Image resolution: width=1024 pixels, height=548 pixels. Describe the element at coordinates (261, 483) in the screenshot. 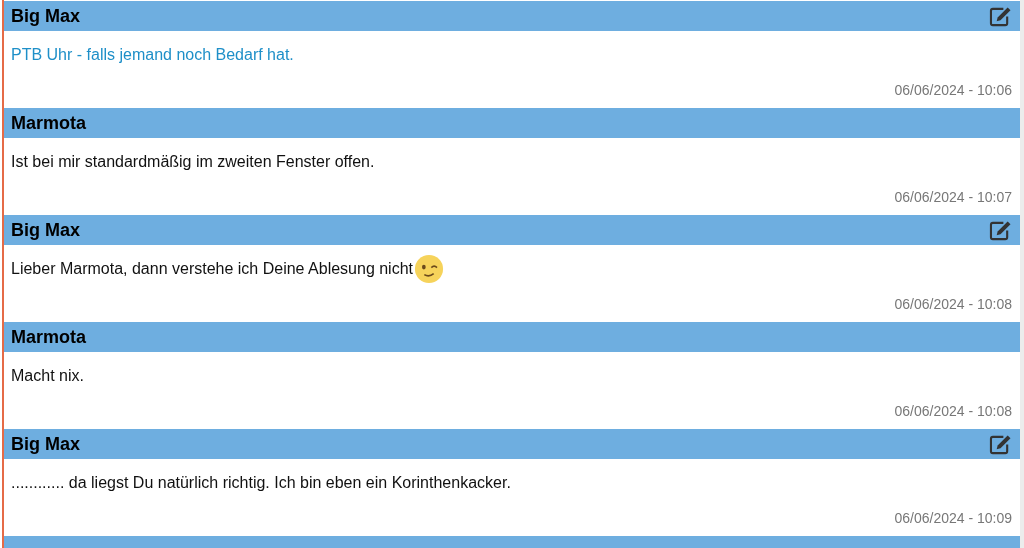

I see `post-text: ............ da liegst Du natürlich richtig. Ich bin eben ein Korinthenkacker.` at that location.